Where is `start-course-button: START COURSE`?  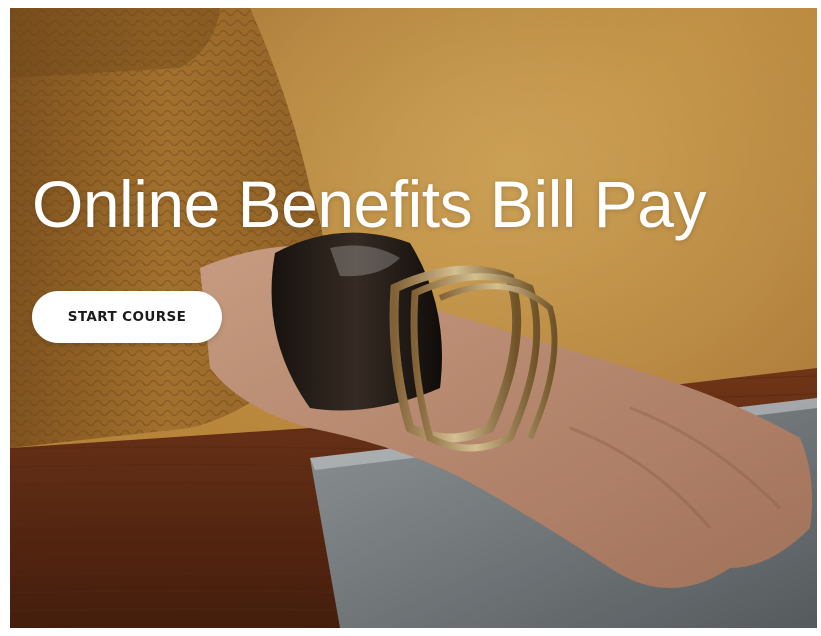
start-course-button: START COURSE is located at coordinates (127, 317).